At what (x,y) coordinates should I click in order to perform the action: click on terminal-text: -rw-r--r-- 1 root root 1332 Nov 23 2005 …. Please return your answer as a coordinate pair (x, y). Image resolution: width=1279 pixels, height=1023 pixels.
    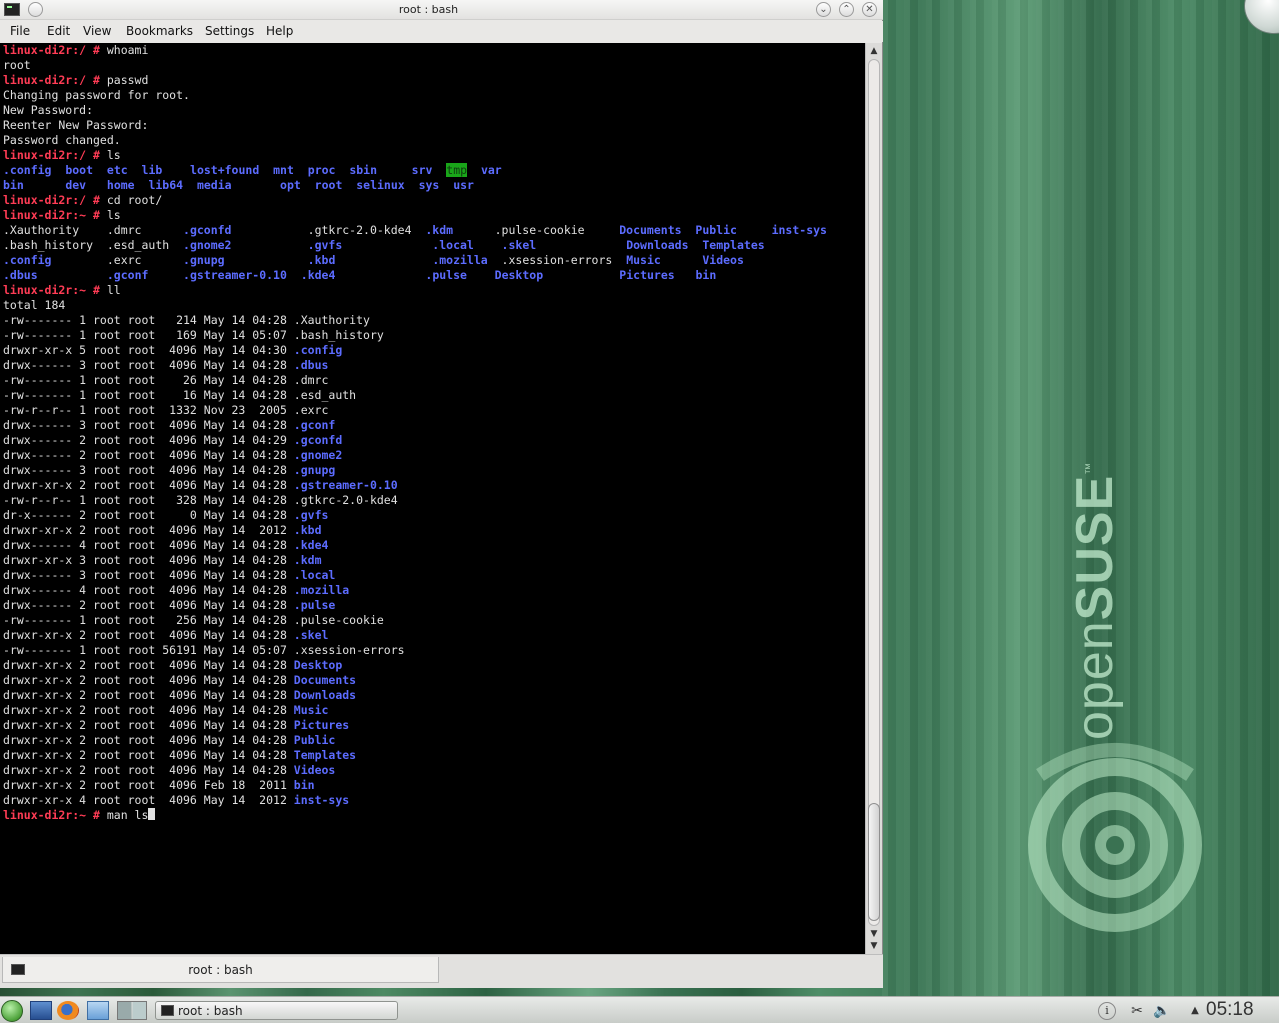
    Looking at the image, I should click on (166, 410).